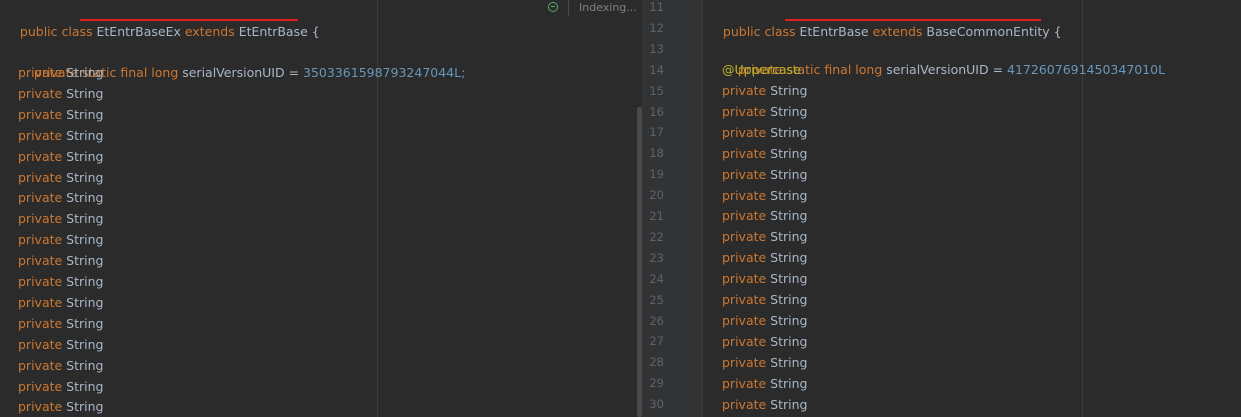 This screenshot has height=417, width=1241. I want to click on line-number: 26, so click(656, 320).